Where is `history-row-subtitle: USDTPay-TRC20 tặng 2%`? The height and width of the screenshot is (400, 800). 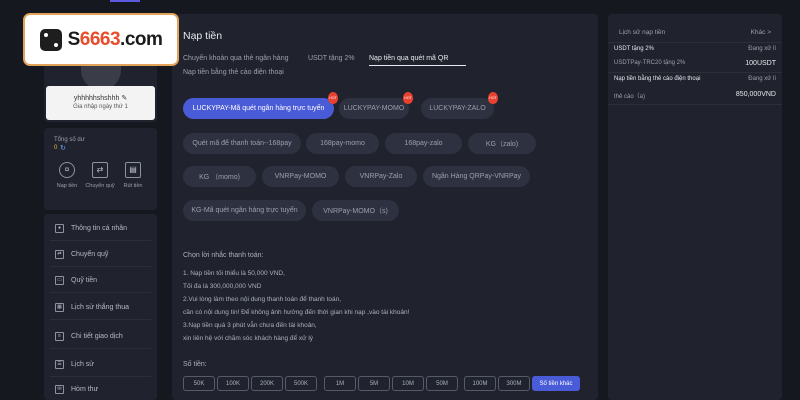 history-row-subtitle: USDTPay-TRC20 tặng 2% is located at coordinates (650, 63).